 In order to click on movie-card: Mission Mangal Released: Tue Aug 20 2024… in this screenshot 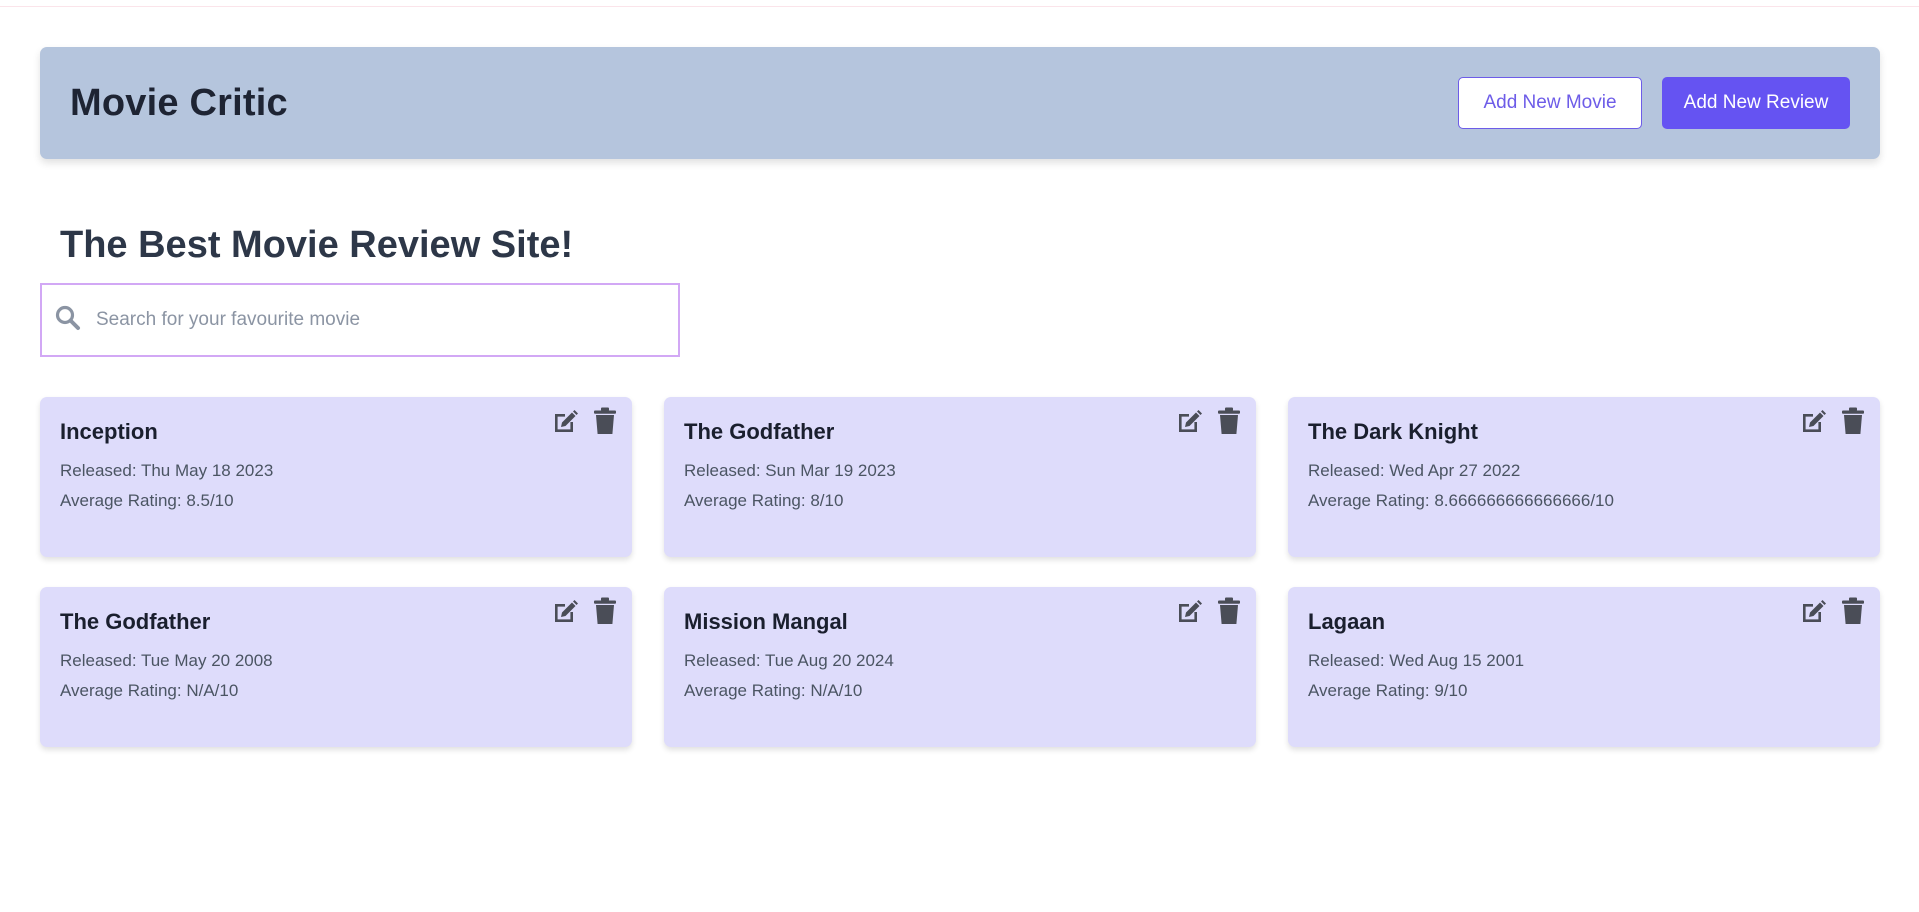, I will do `click(960, 667)`.